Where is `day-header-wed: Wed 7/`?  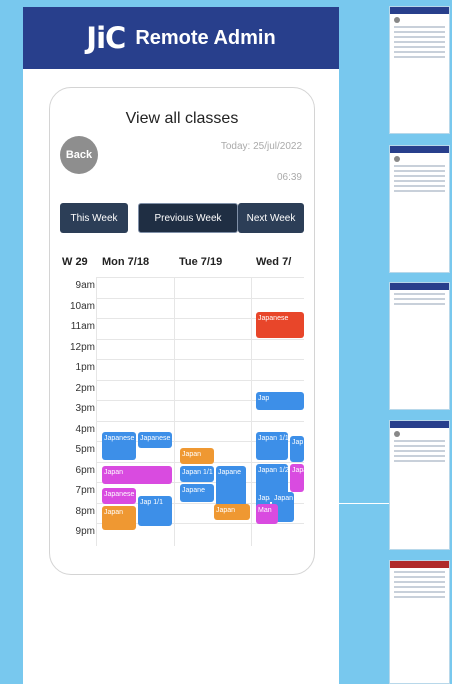 day-header-wed: Wed 7/ is located at coordinates (274, 262).